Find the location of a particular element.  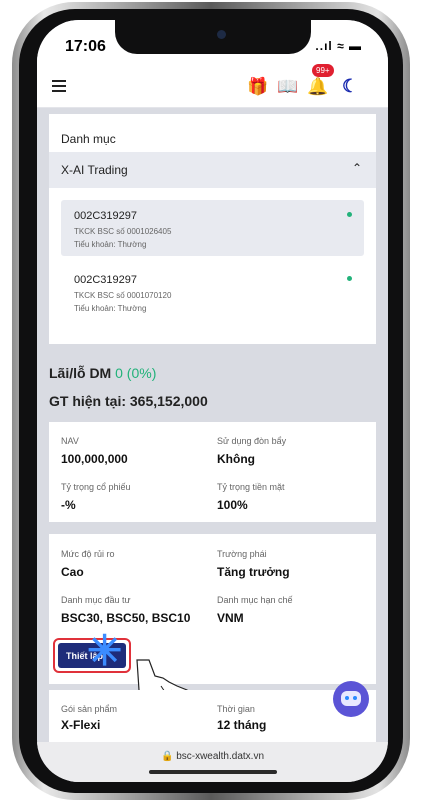

current-value-label: GT hiện tại: is located at coordinates (87, 401).